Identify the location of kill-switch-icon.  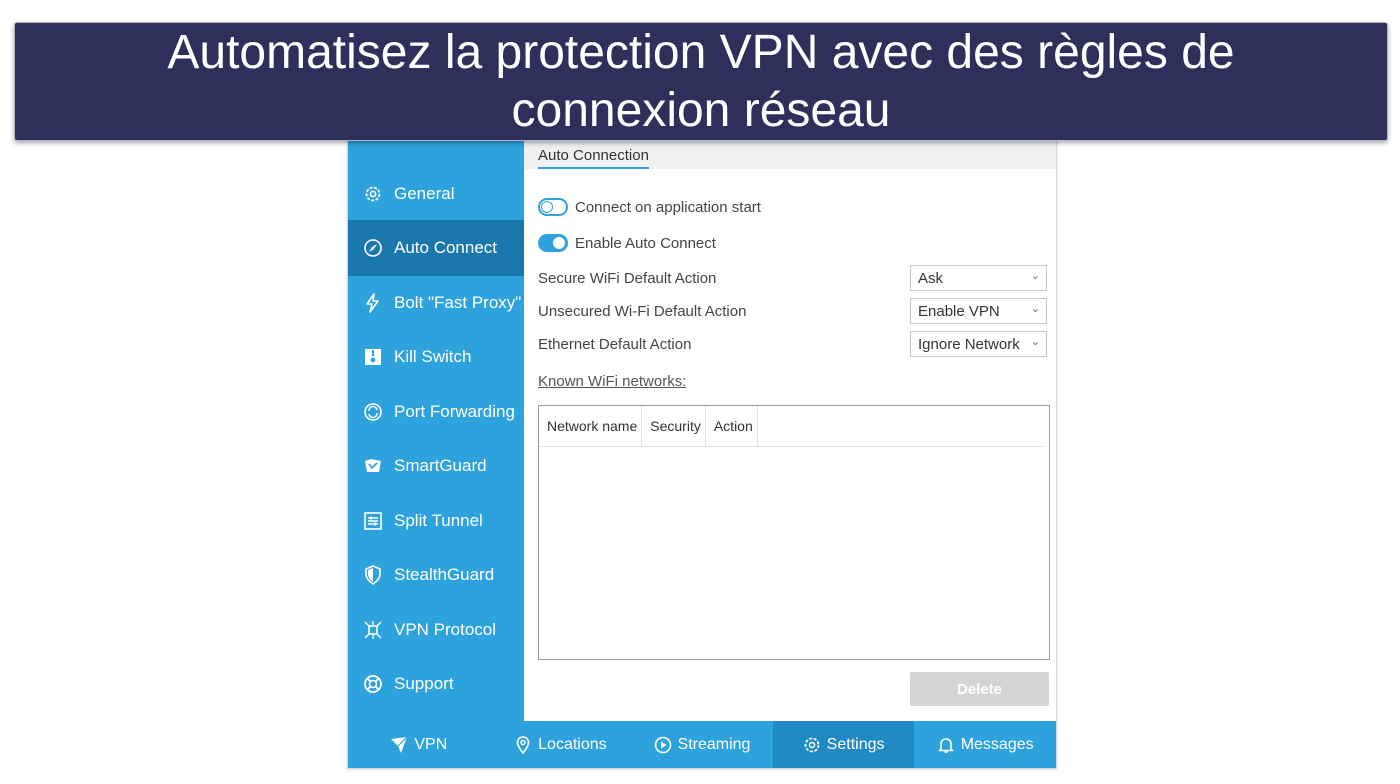
(373, 357).